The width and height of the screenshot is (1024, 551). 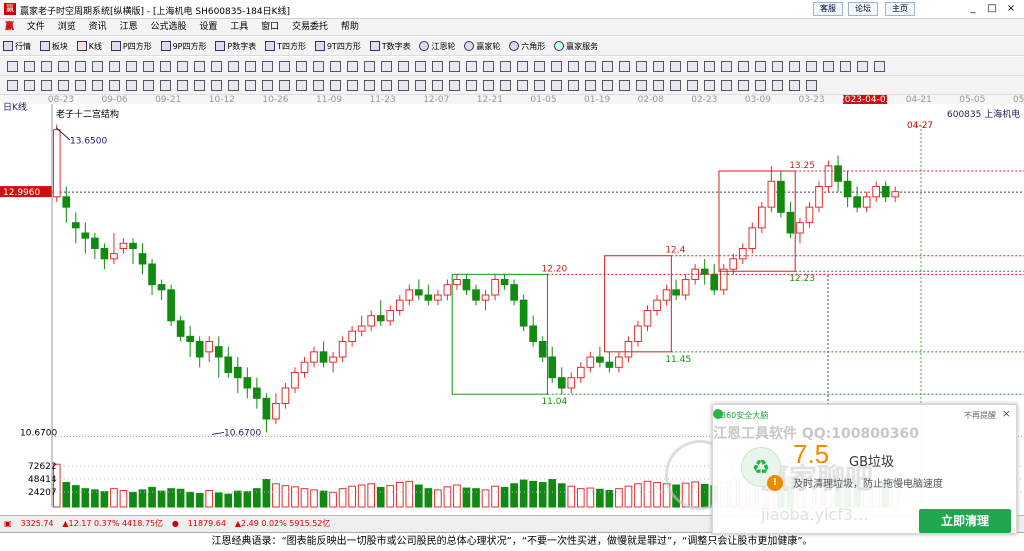 What do you see at coordinates (390, 46) in the screenshot?
I see `tb-t-table: T数字表` at bounding box center [390, 46].